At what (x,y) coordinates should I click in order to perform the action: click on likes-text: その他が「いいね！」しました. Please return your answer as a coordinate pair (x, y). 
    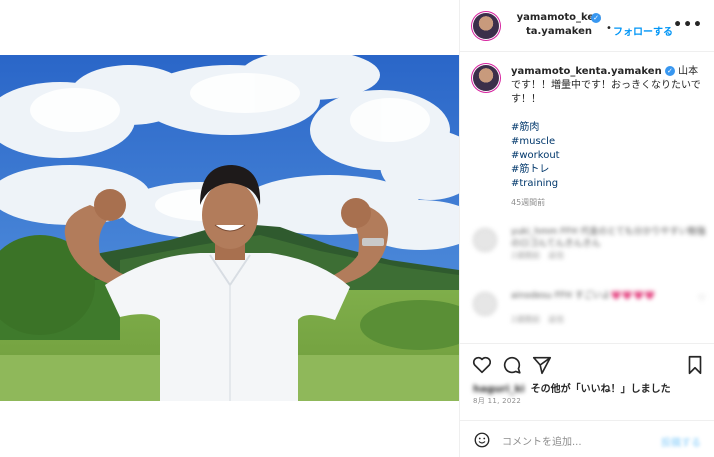
    Looking at the image, I should click on (600, 389).